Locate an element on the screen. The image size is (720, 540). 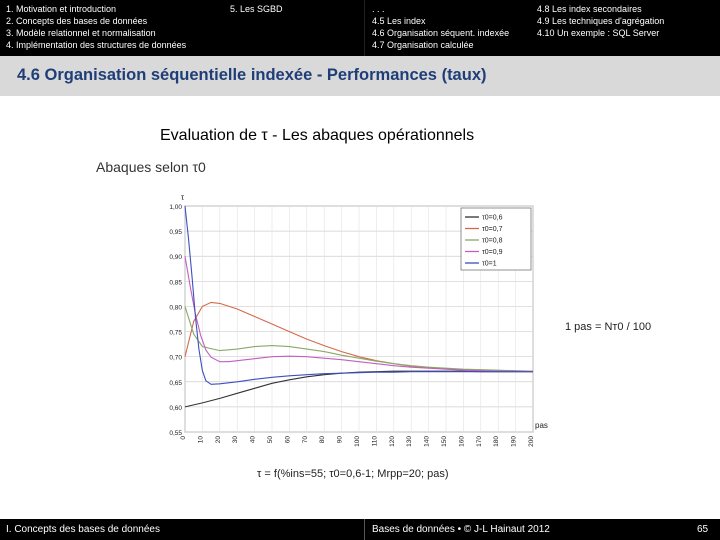
x-tick-label: 130 is located at coordinates (409, 441).